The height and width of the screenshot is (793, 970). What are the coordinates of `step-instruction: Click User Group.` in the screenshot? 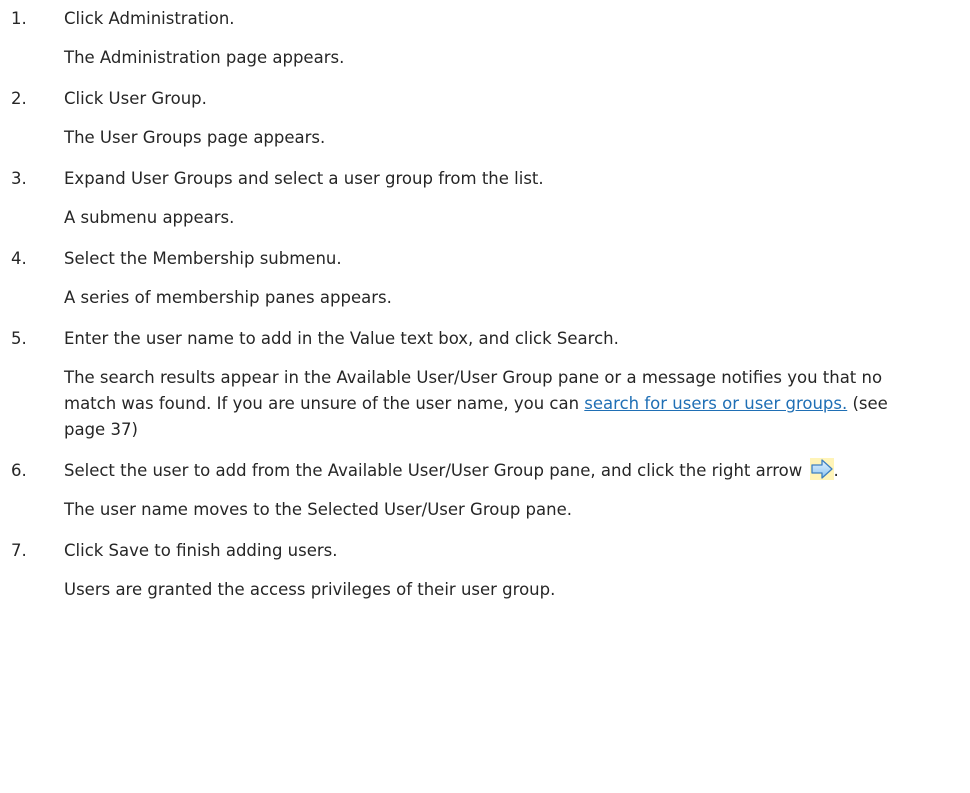 It's located at (135, 98).